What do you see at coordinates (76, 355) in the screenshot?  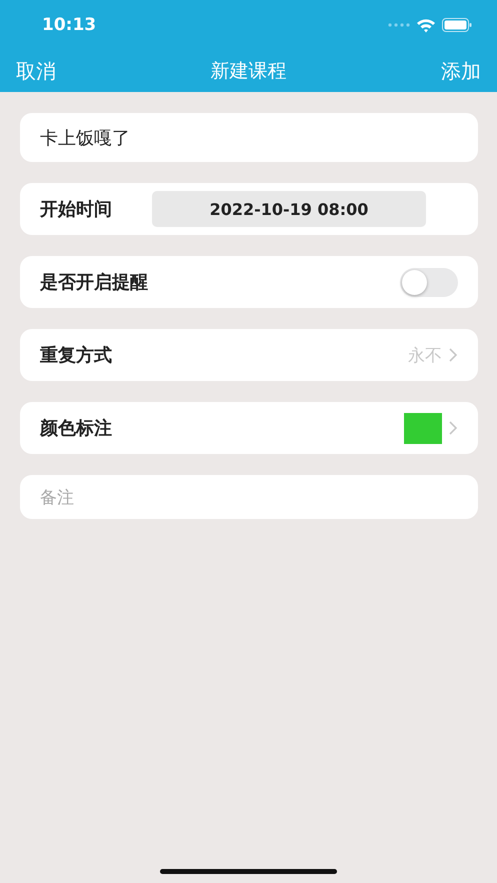 I see `row-label: 重复方式` at bounding box center [76, 355].